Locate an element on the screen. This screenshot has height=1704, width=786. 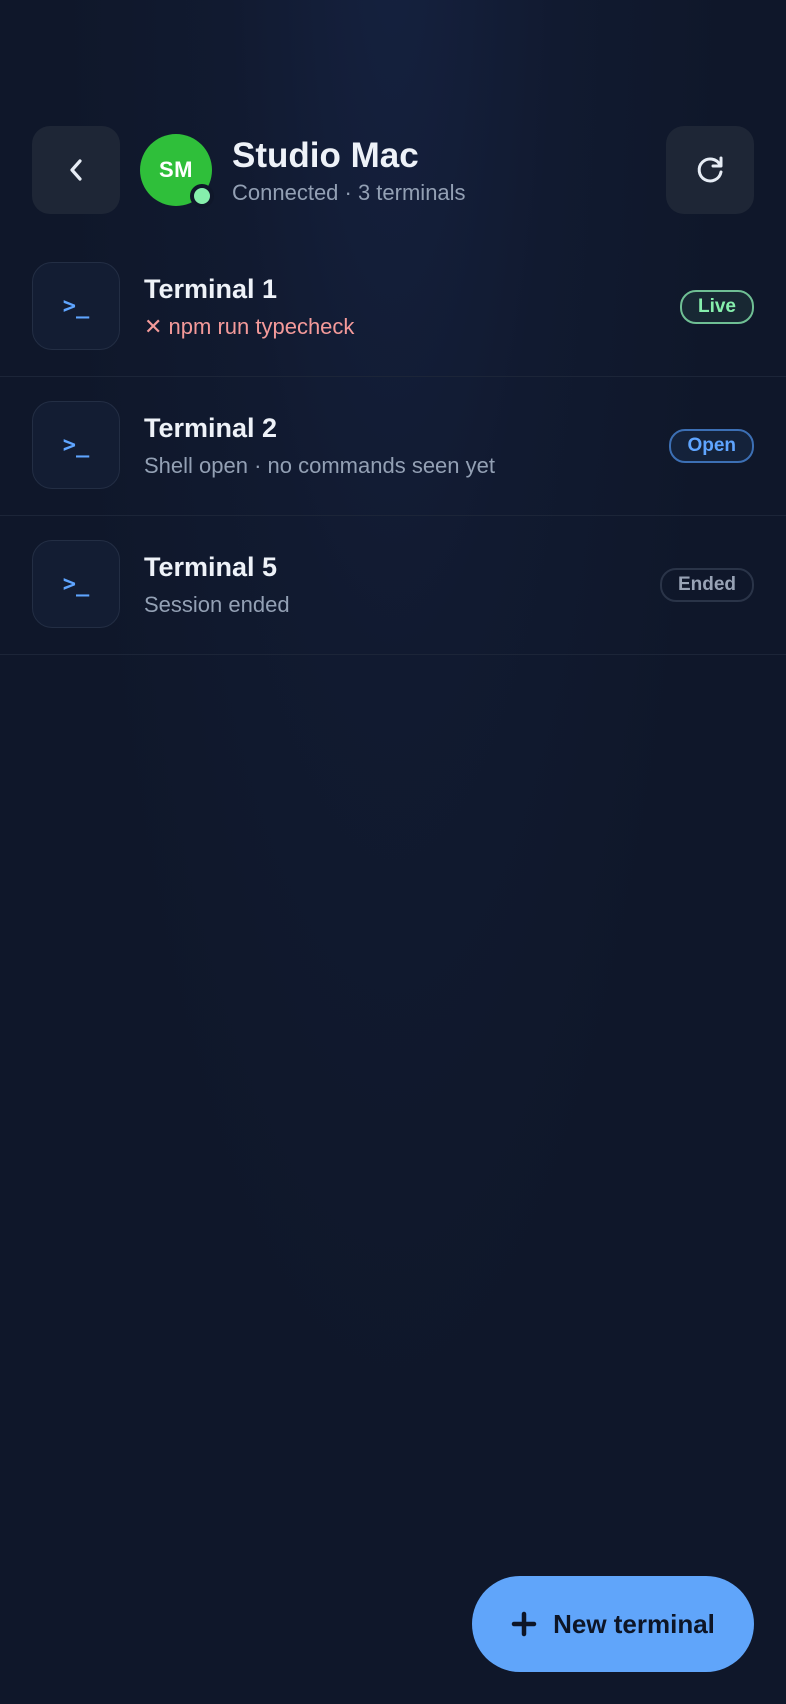
terminal-status-text: Shell open · no commands seen yet is located at coordinates (319, 465).